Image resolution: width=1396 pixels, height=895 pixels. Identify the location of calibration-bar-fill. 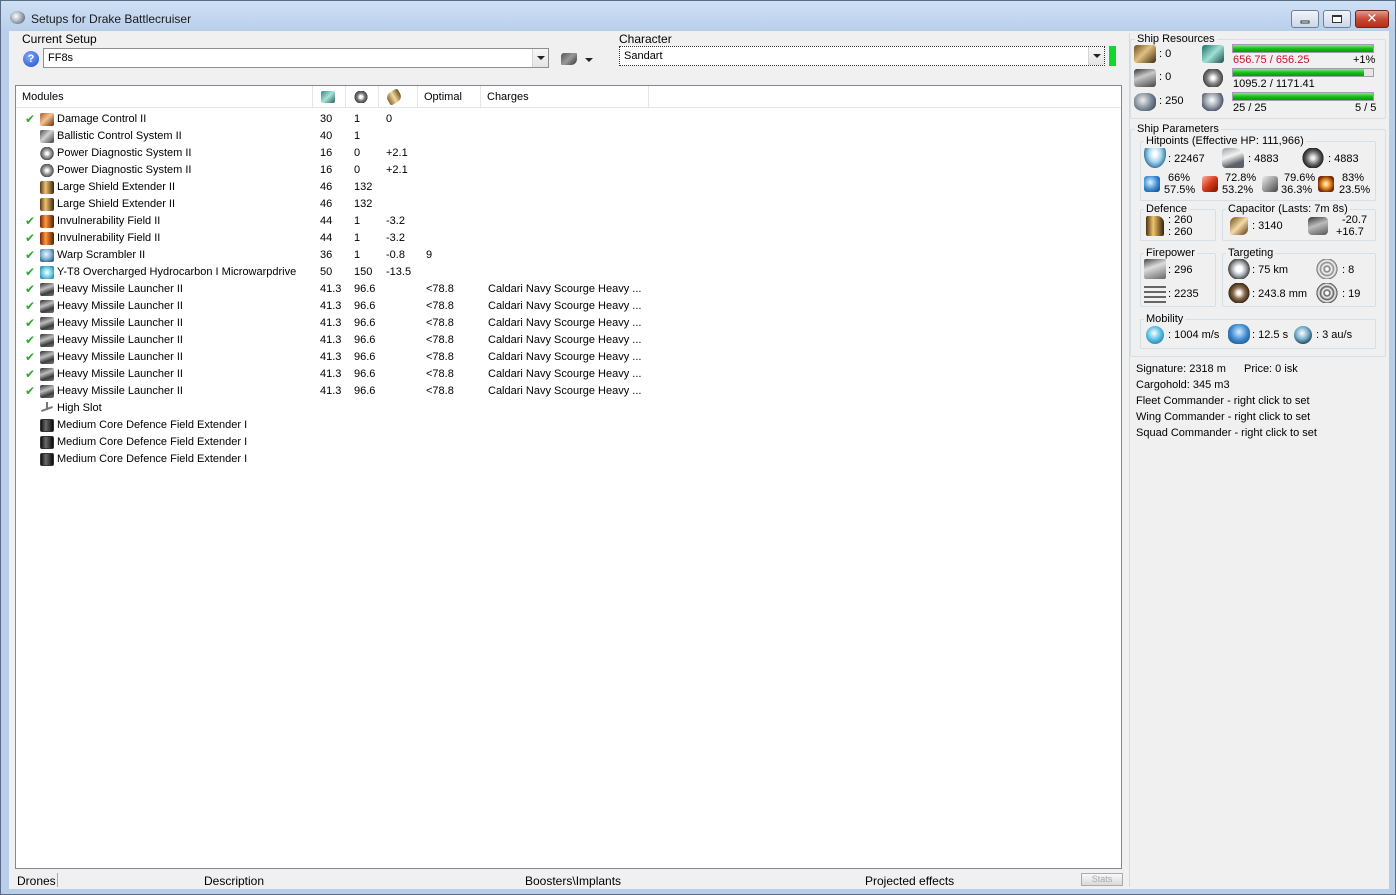
(1303, 96).